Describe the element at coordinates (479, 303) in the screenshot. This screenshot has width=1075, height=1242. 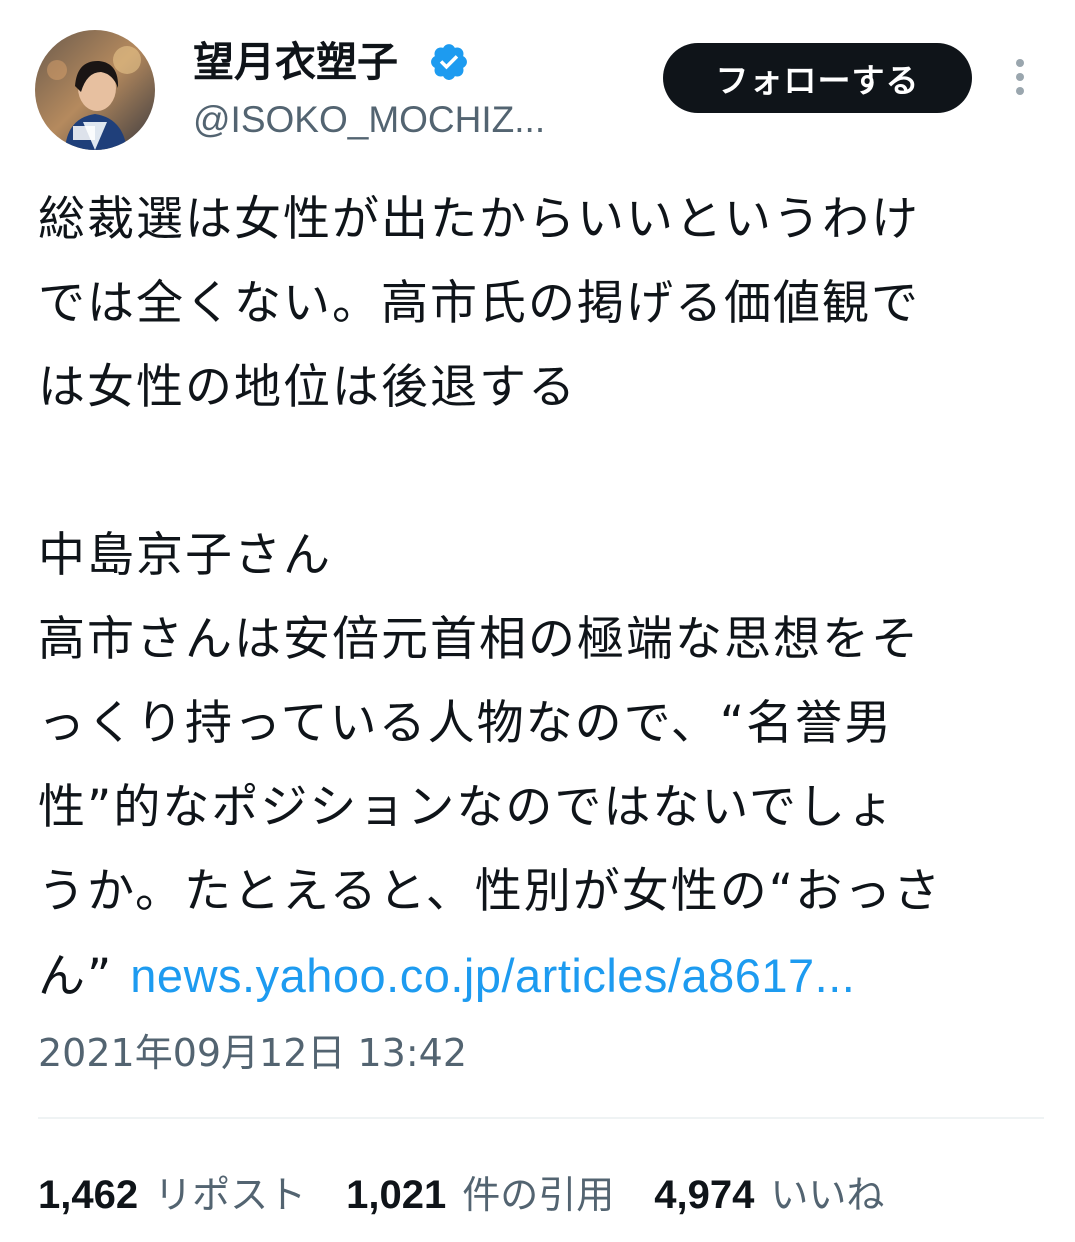
I see `tweet-line: では全くない。高市氏の掲げる価値観で` at that location.